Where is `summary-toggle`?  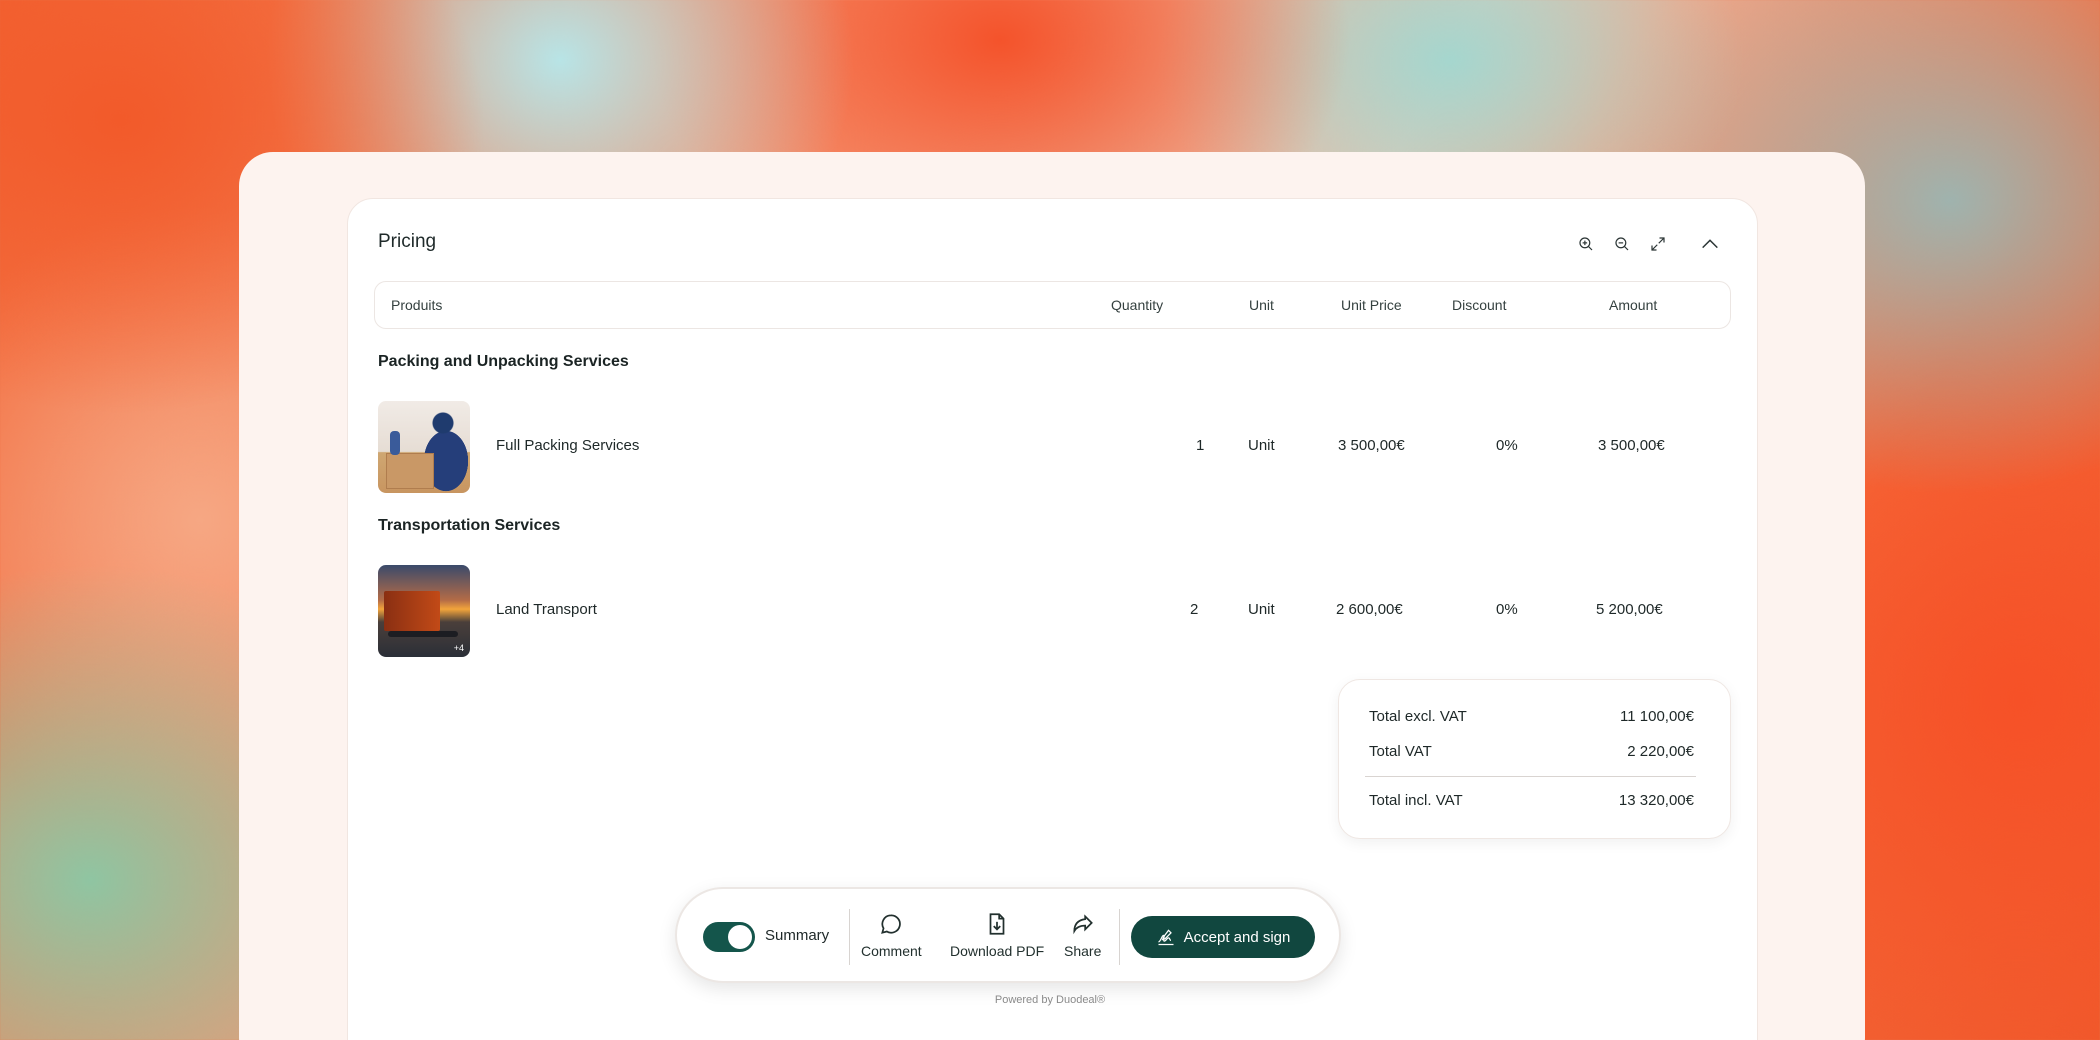 summary-toggle is located at coordinates (729, 937).